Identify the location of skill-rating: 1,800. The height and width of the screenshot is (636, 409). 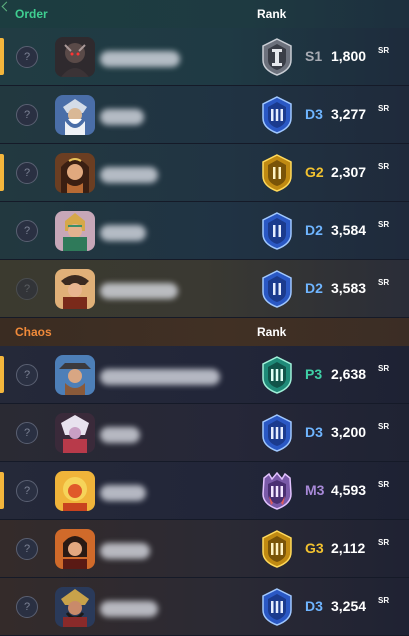
(349, 56).